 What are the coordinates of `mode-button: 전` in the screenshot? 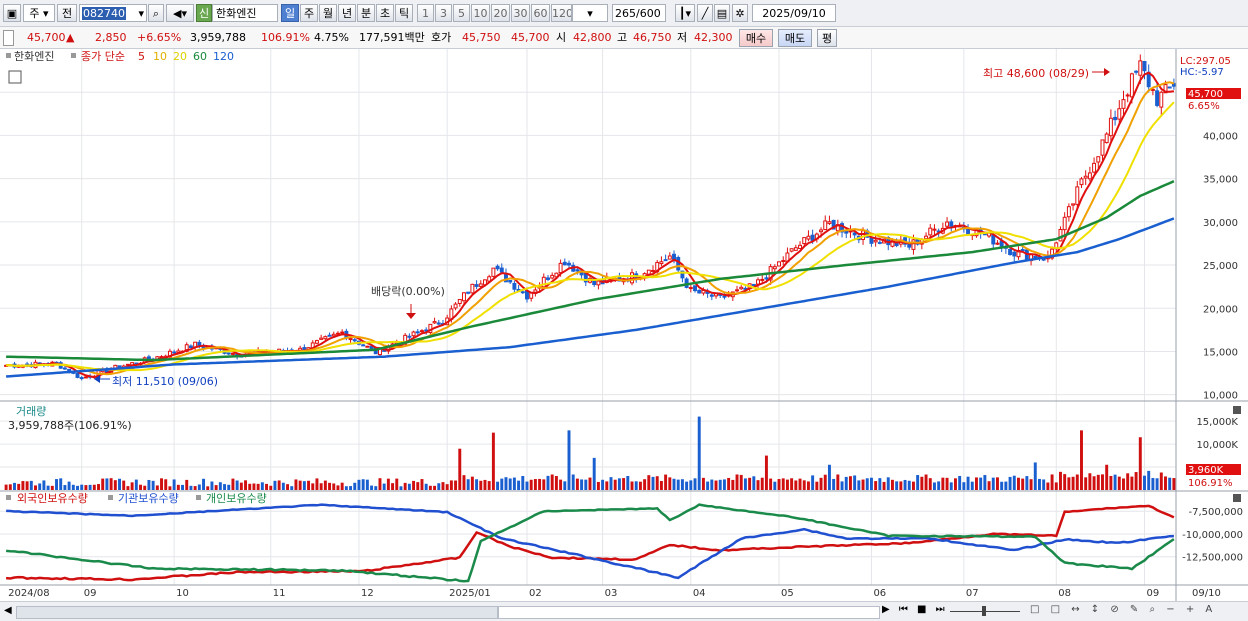 It's located at (67, 13).